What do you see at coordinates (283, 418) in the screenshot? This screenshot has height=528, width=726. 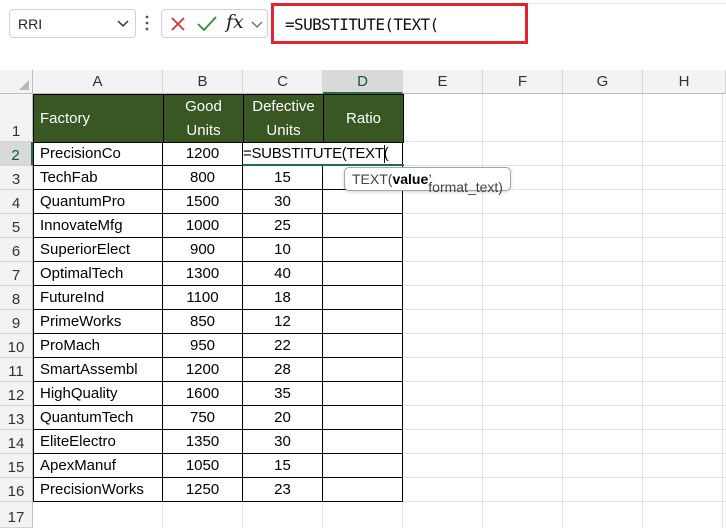 I see `cell-defective-units: 20` at bounding box center [283, 418].